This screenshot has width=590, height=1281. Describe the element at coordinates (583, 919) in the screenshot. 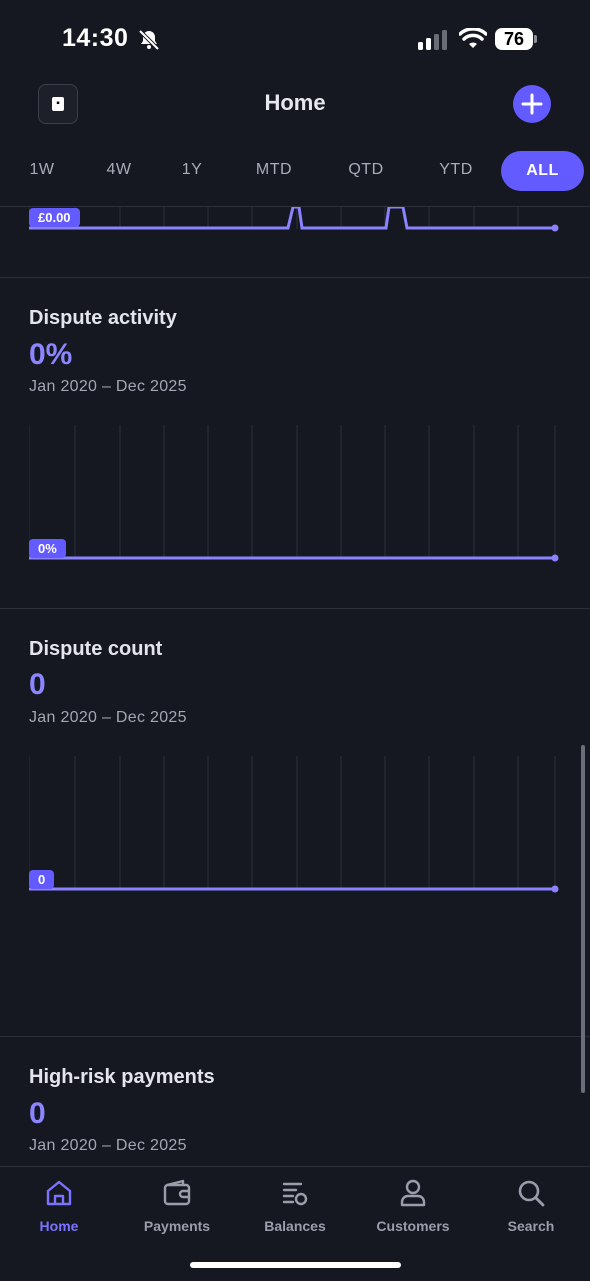

I see `scrollbar` at that location.